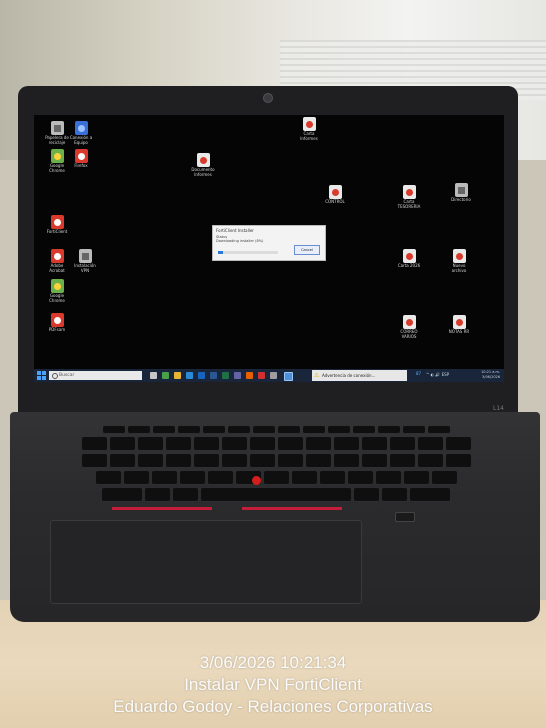 This screenshot has width=546, height=728. What do you see at coordinates (249, 375) in the screenshot?
I see `firefox-icon` at bounding box center [249, 375].